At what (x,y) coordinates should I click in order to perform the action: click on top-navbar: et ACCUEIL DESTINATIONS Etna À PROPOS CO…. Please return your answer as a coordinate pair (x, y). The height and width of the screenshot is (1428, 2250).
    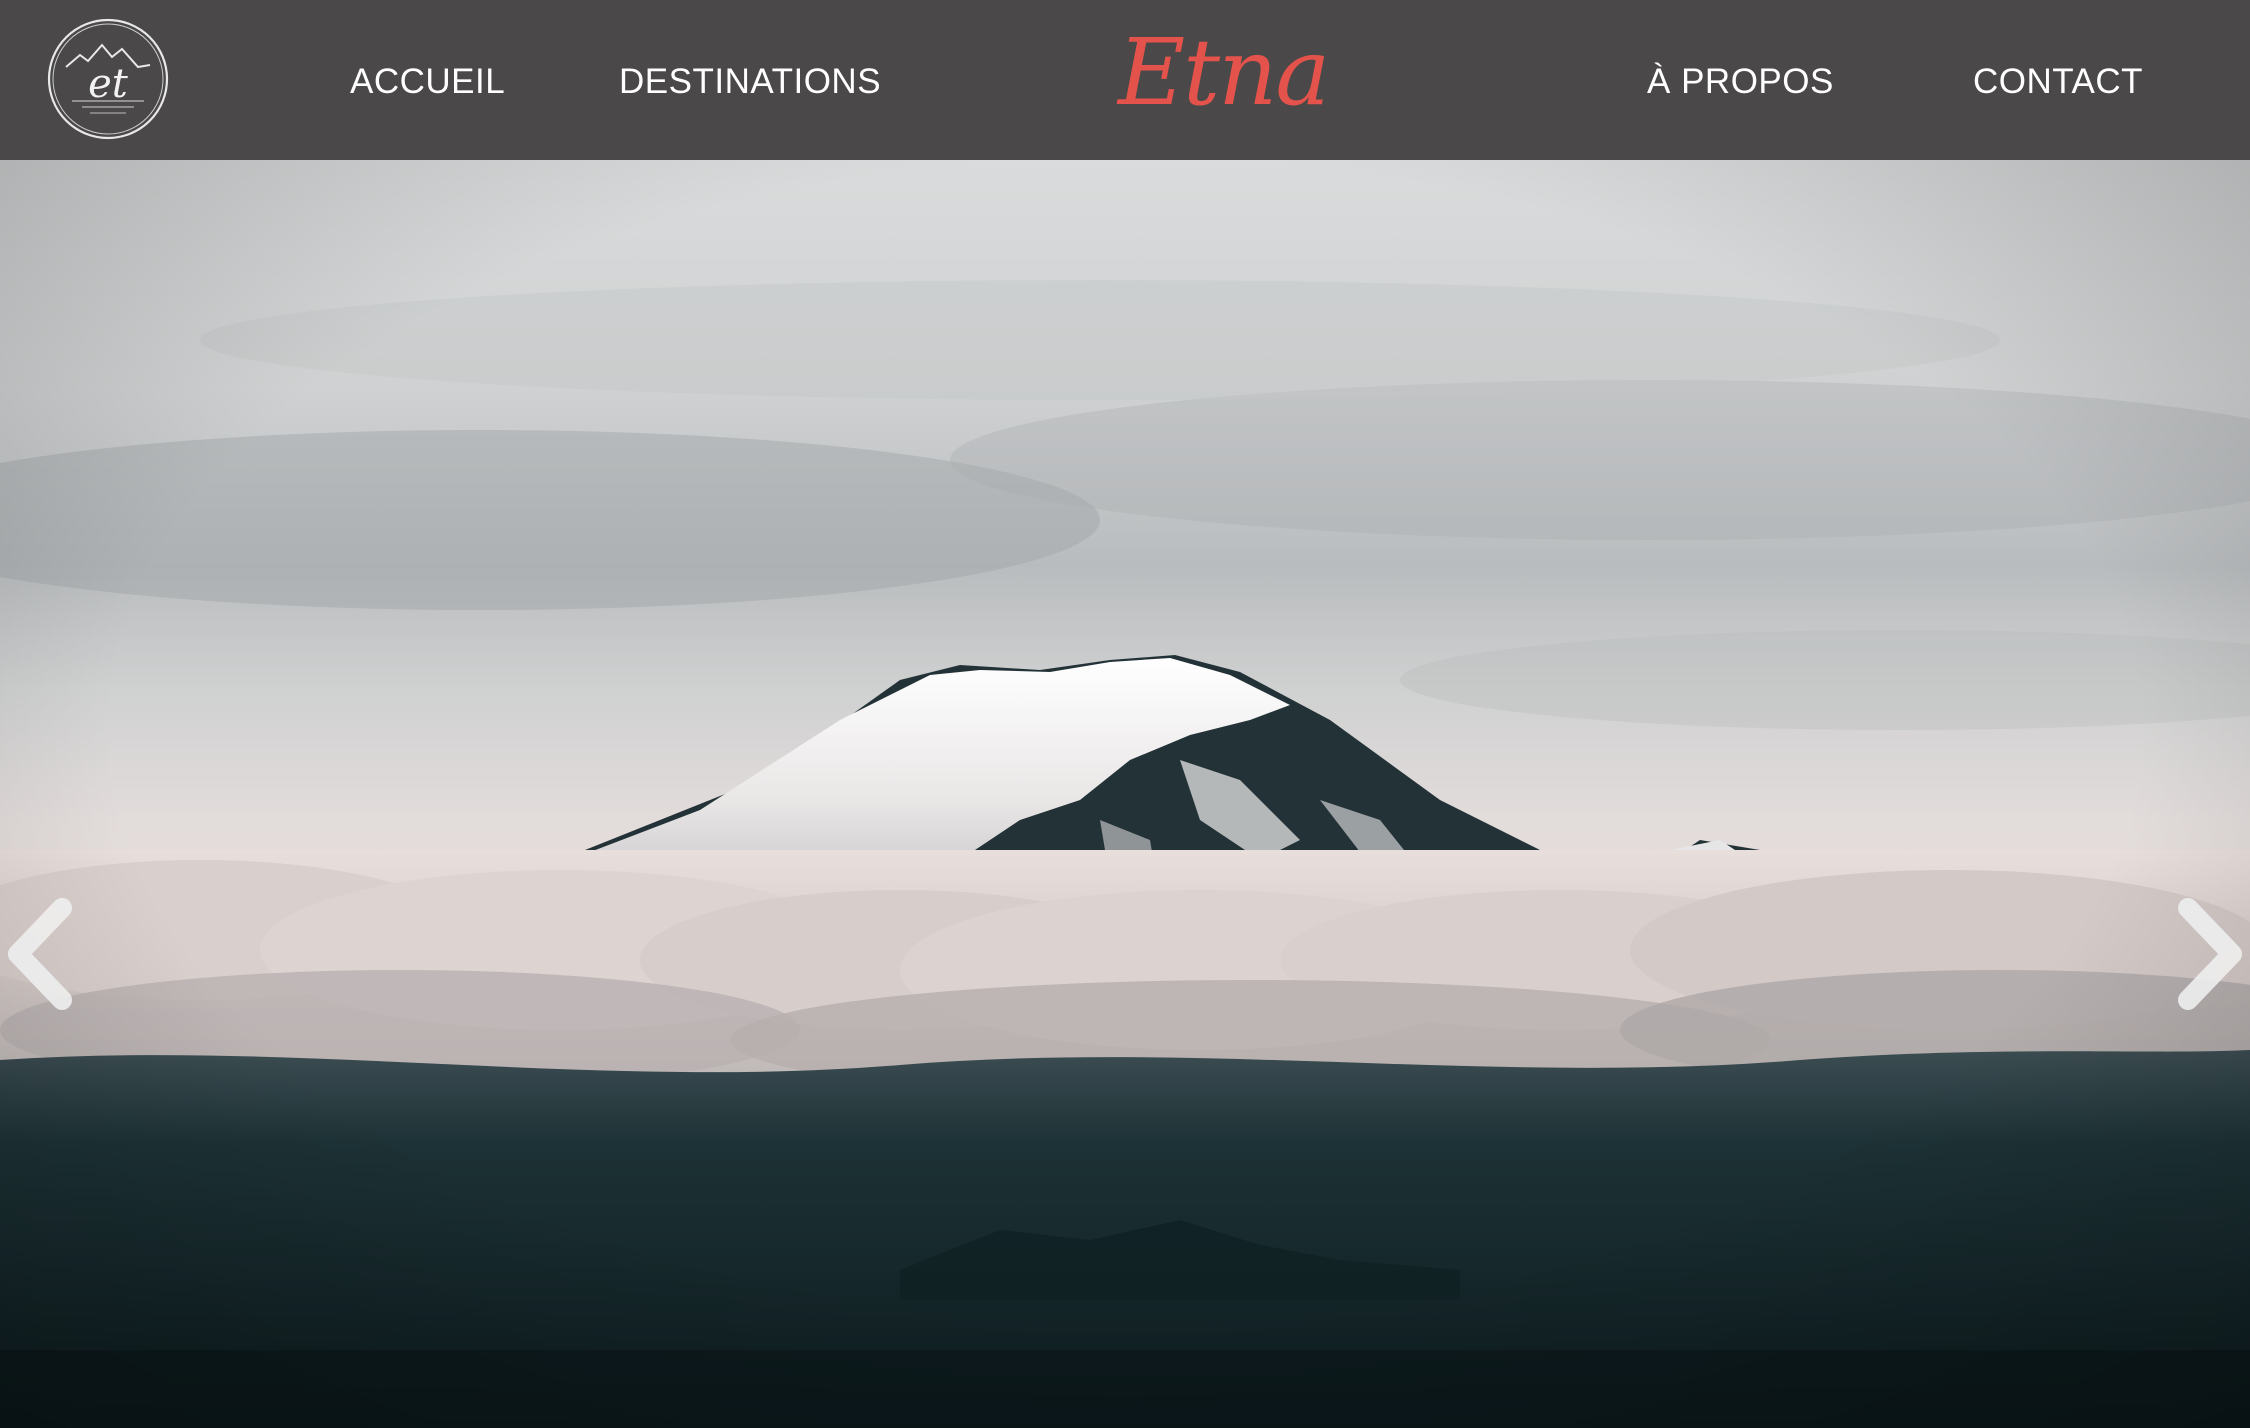
    Looking at the image, I should click on (1125, 80).